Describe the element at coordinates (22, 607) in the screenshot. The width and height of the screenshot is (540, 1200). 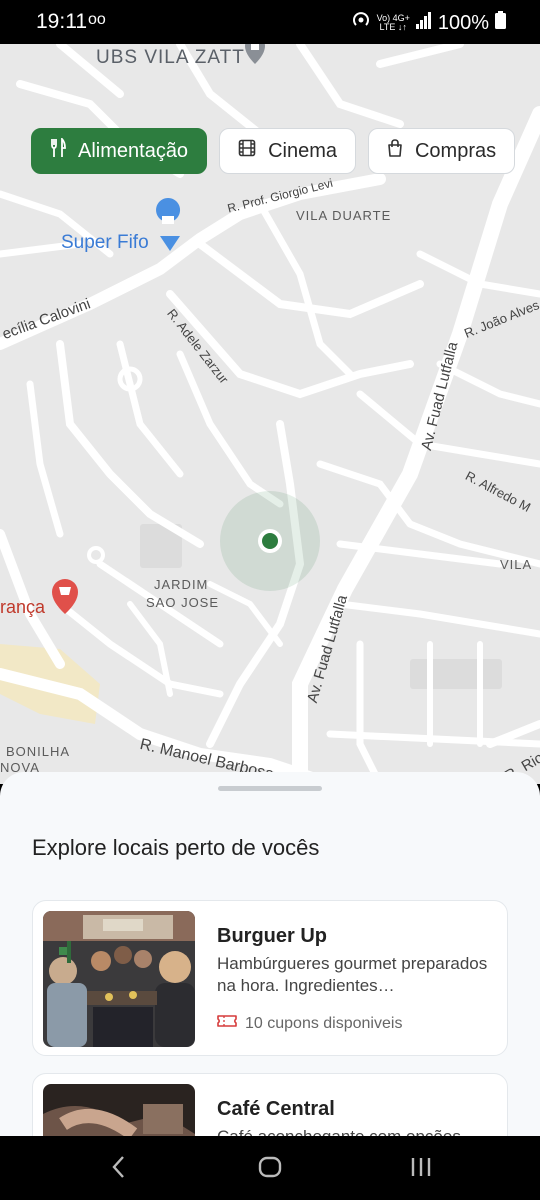
I see `poi-franca: rança` at that location.